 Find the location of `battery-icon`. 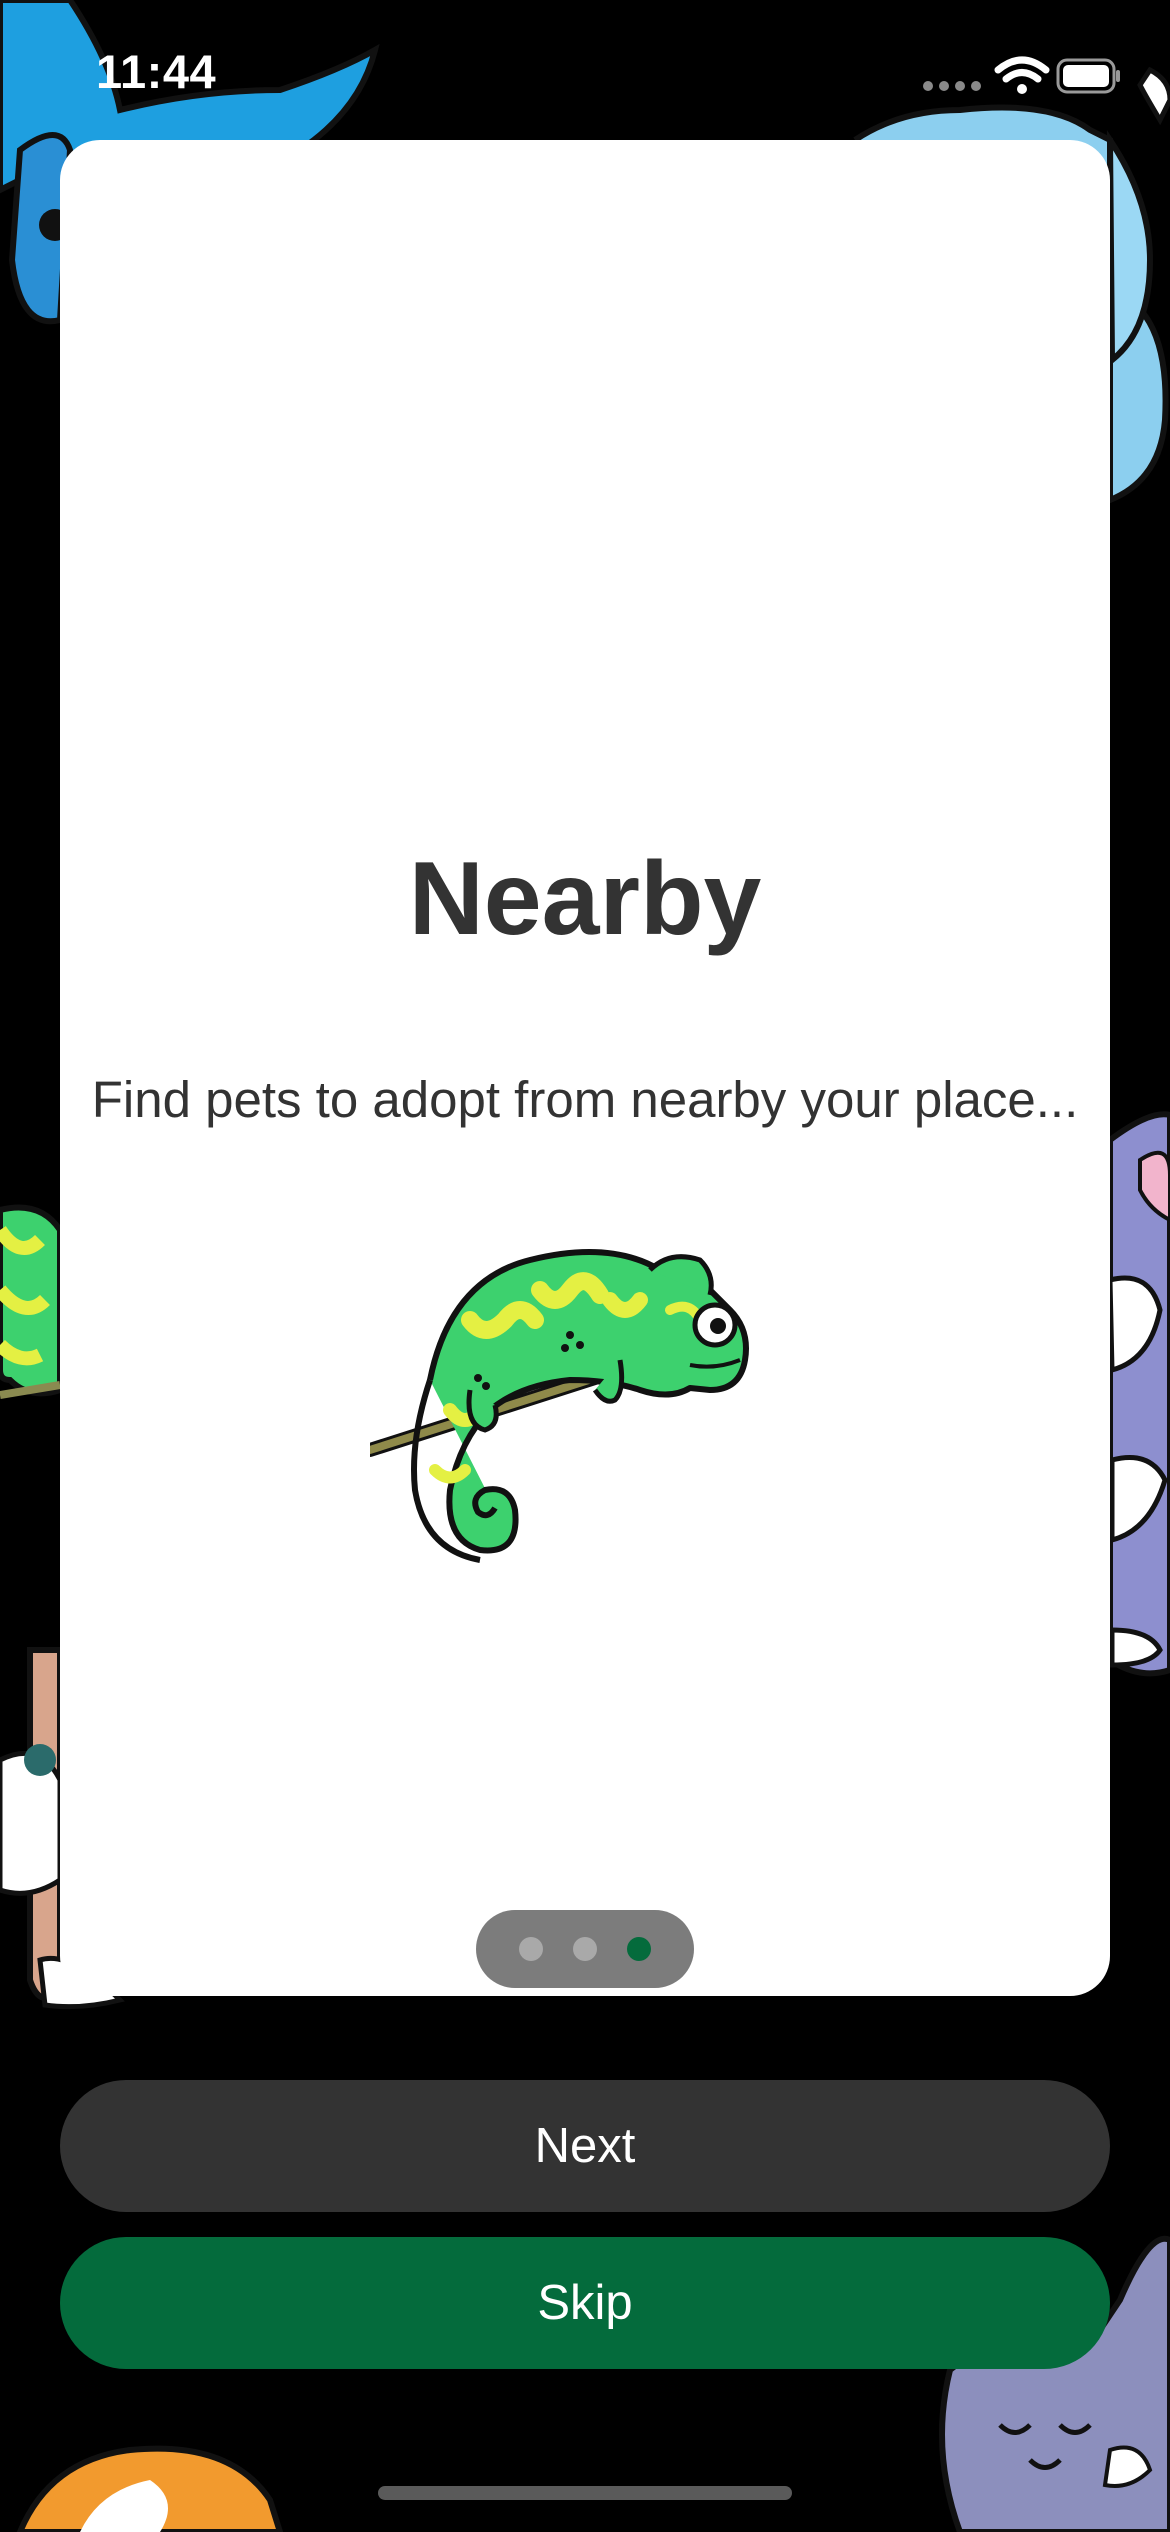

battery-icon is located at coordinates (1088, 76).